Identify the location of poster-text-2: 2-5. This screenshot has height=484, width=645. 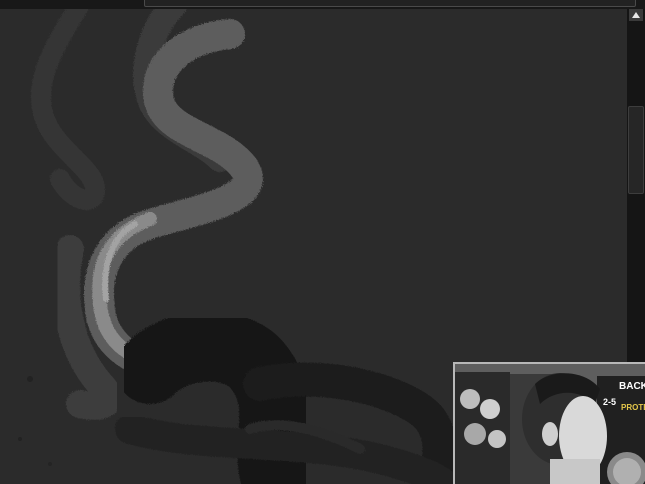
(610, 402).